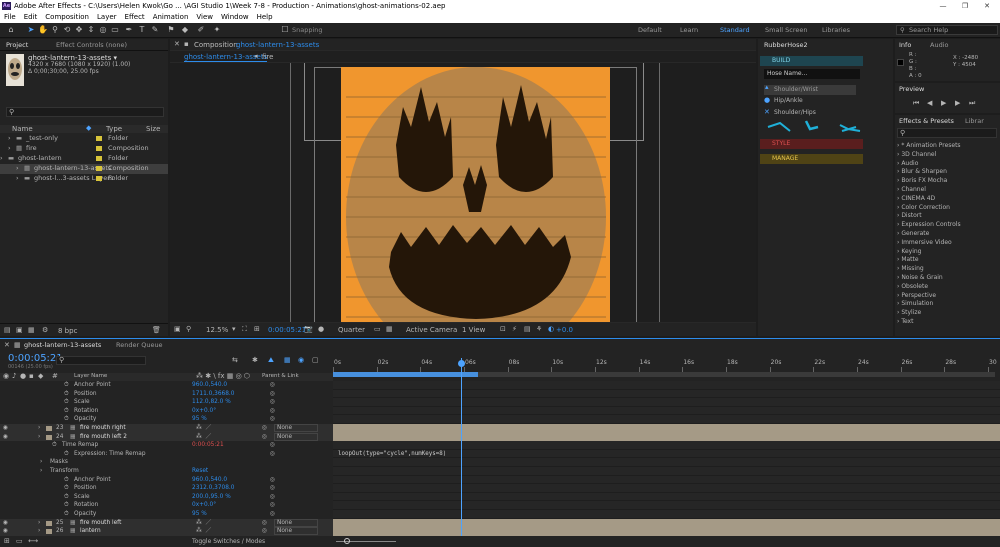 Image resolution: width=1000 pixels, height=547 pixels. Describe the element at coordinates (689, 30) in the screenshot. I see `workspace-learn: Learn` at that location.